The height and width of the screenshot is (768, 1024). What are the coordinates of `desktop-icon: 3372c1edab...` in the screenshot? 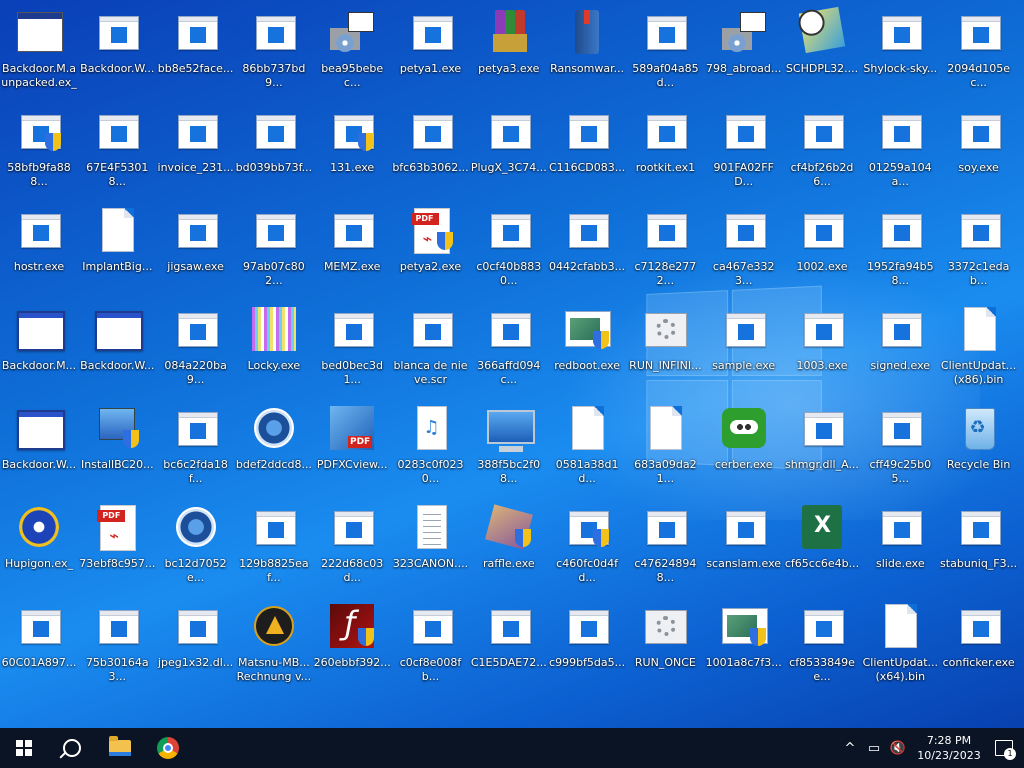 It's located at (979, 248).